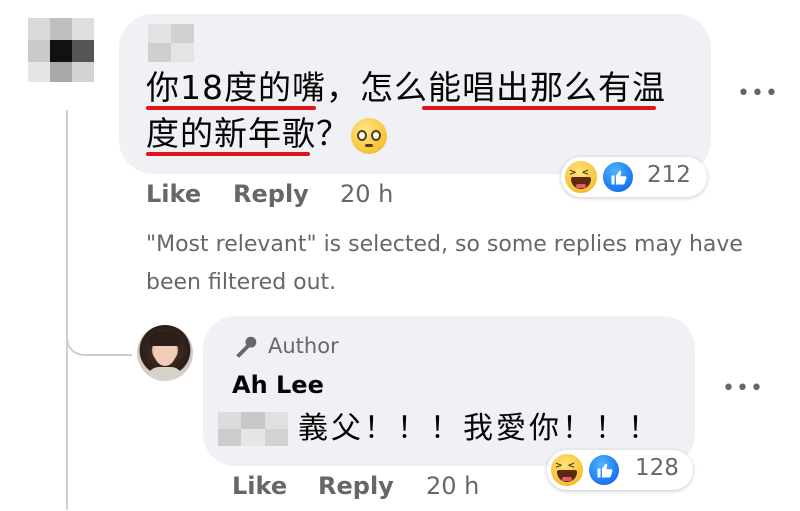  I want to click on reaction-count: 128, so click(657, 468).